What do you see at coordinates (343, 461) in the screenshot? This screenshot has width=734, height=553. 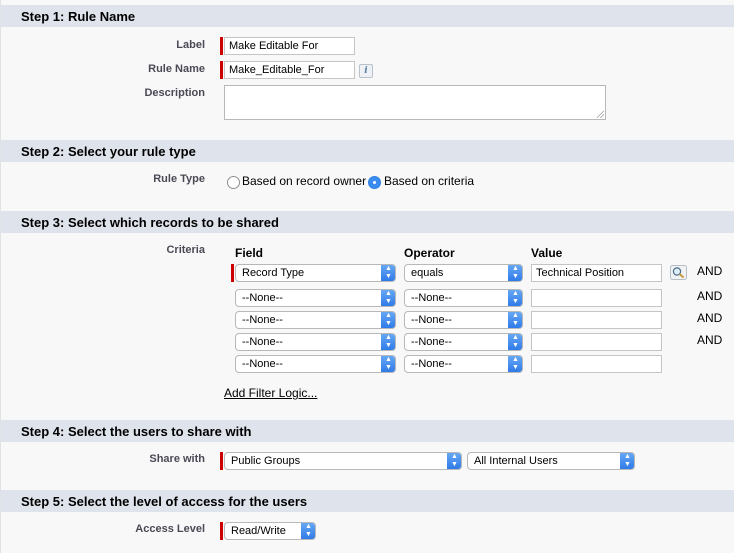 I see `share-type-select: Public Groups ▲ ▼` at bounding box center [343, 461].